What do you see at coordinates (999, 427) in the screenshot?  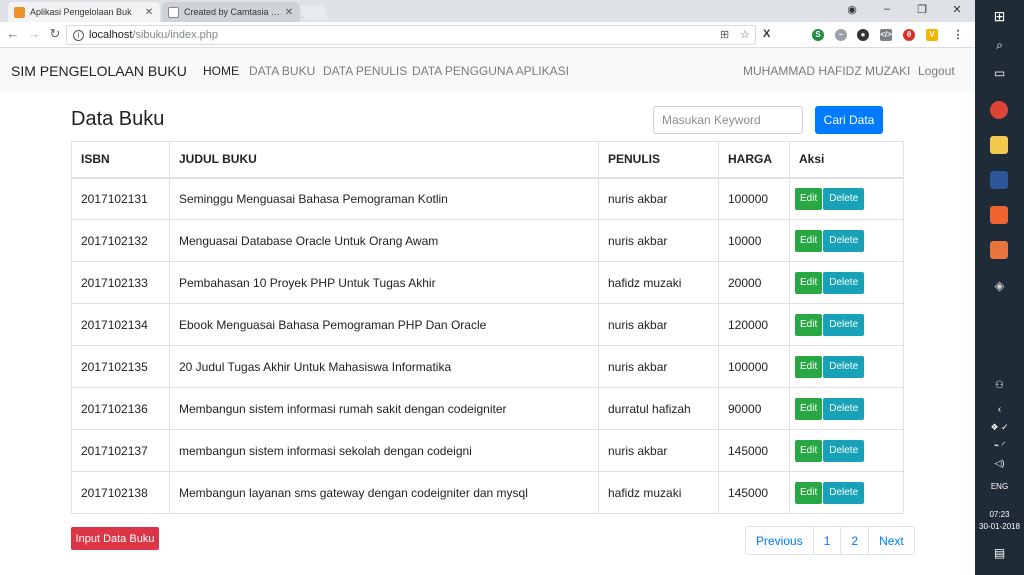 I see `tray-icons: ❖ ✓` at bounding box center [999, 427].